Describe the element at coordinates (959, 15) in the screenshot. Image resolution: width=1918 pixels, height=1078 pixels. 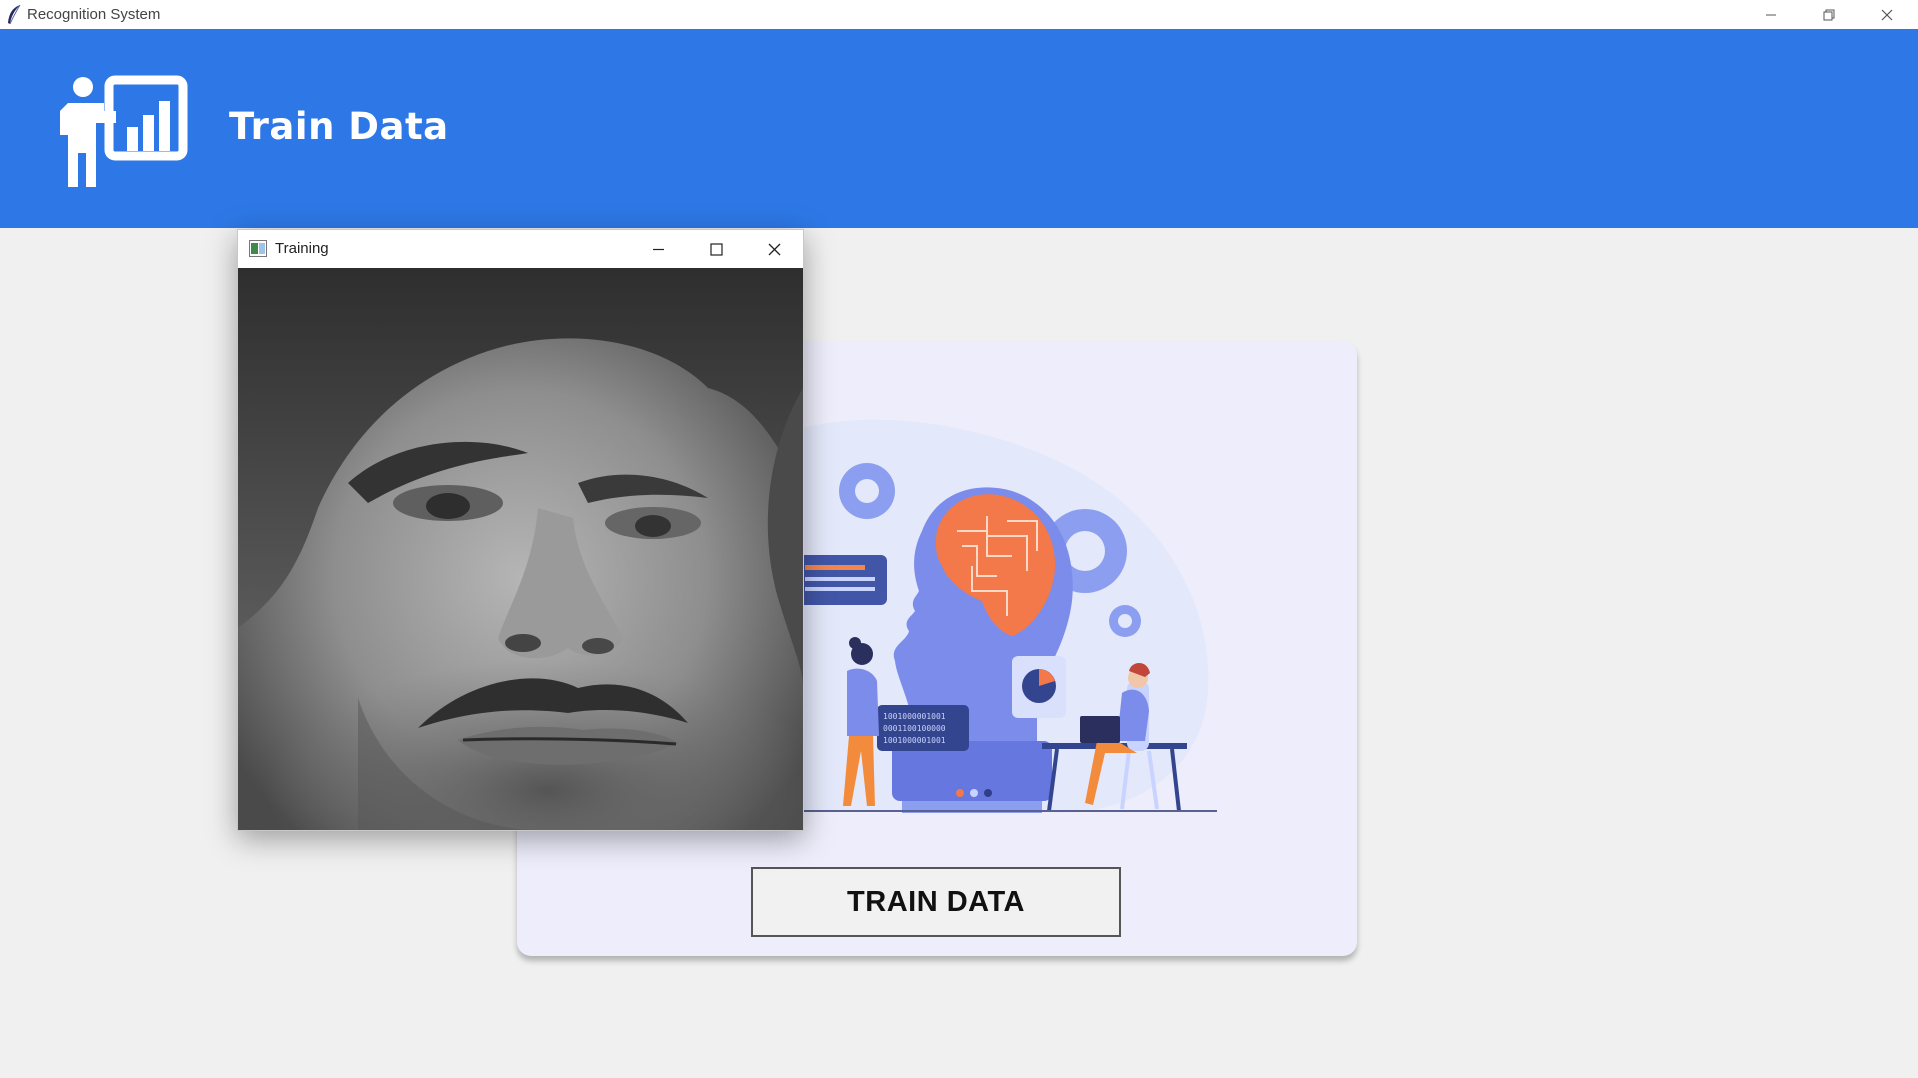
I see `window-titlebar: Recognition System` at that location.